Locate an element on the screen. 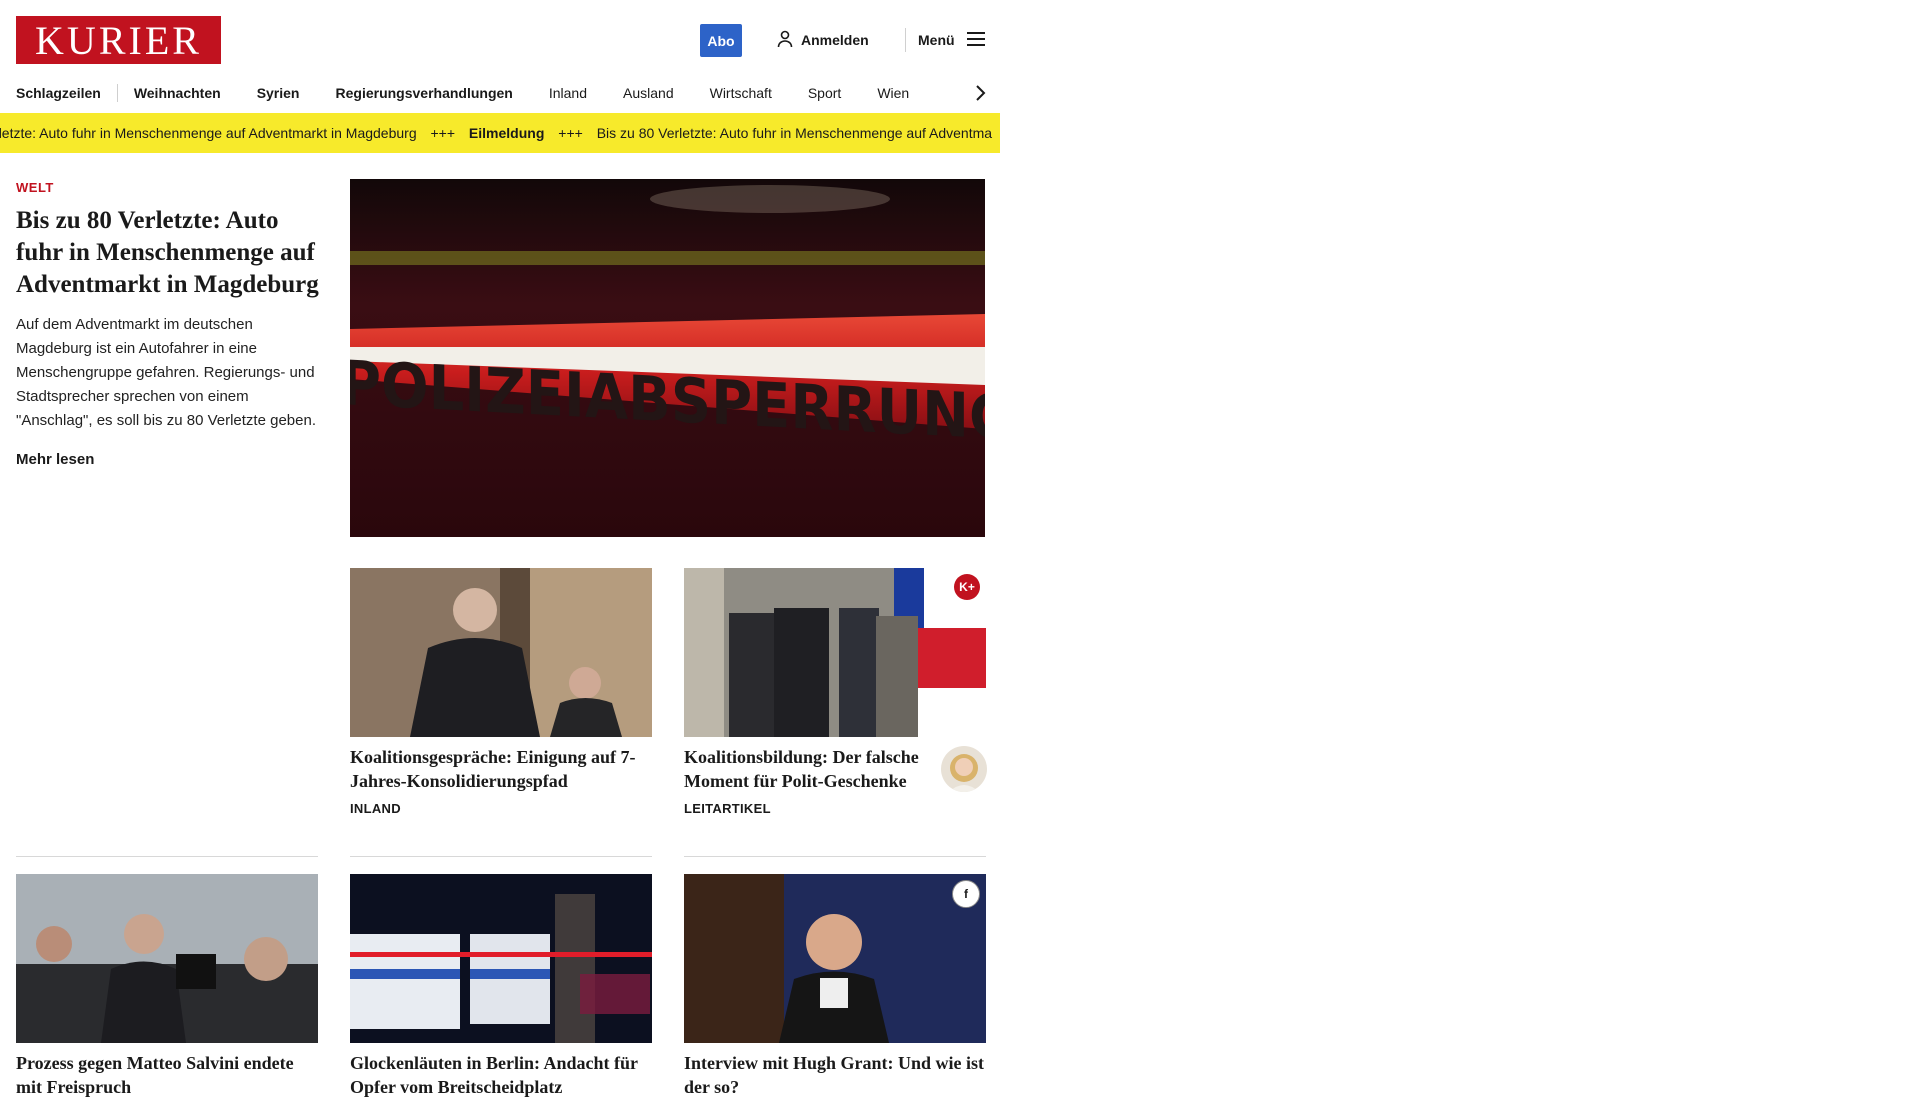  chevron-right-icon is located at coordinates (980, 93).